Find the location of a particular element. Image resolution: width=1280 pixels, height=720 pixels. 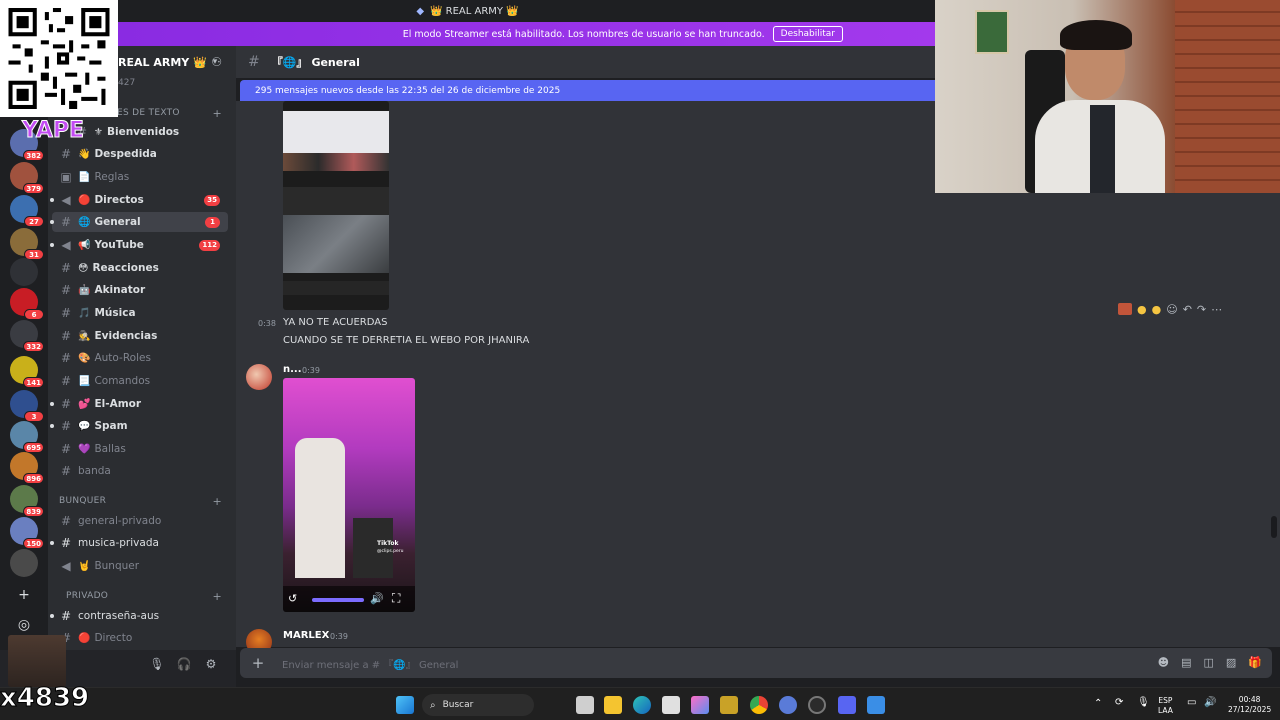

start-windows-icon is located at coordinates (405, 705).